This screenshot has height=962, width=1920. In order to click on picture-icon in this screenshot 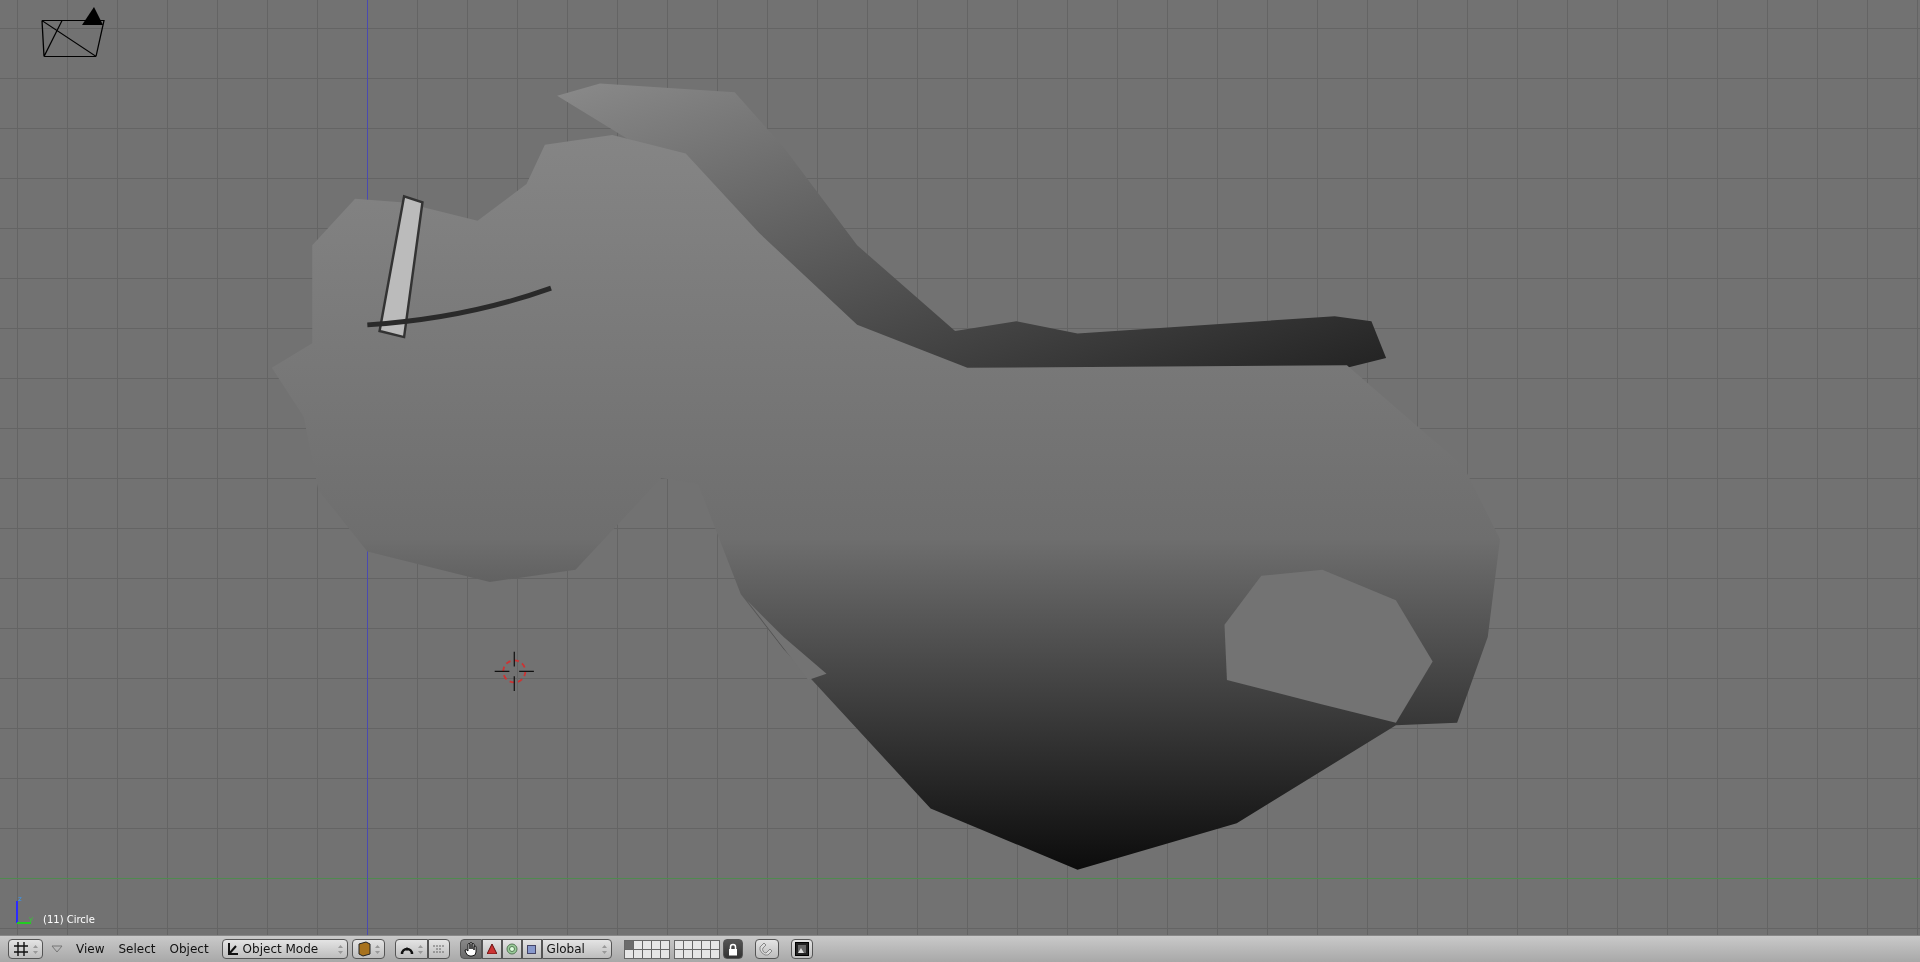, I will do `click(801, 949)`.